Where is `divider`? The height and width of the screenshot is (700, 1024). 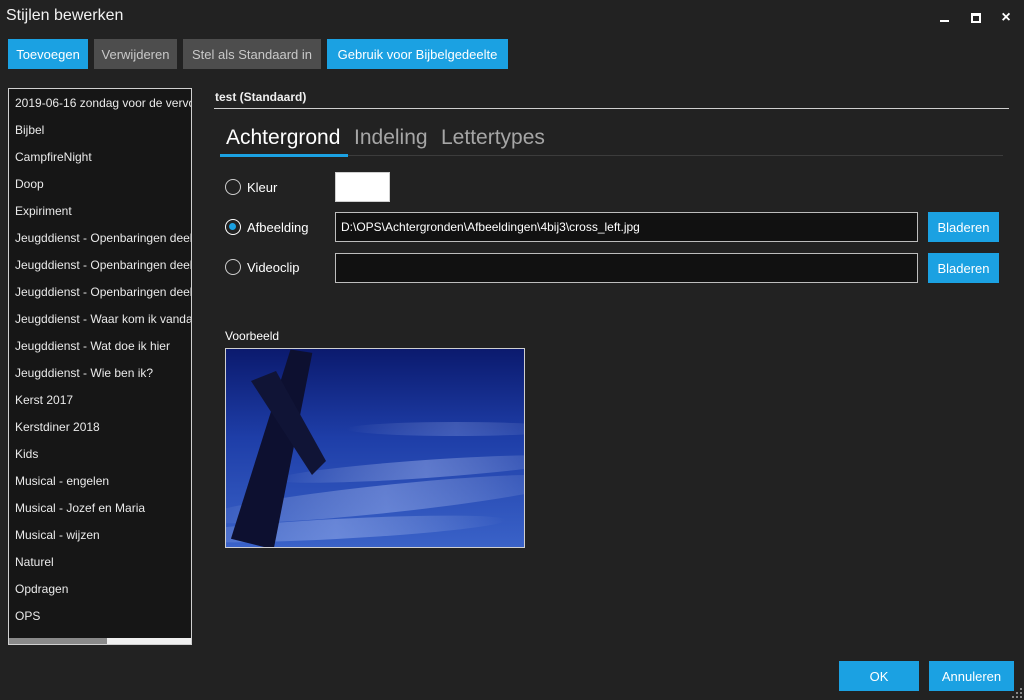 divider is located at coordinates (611, 108).